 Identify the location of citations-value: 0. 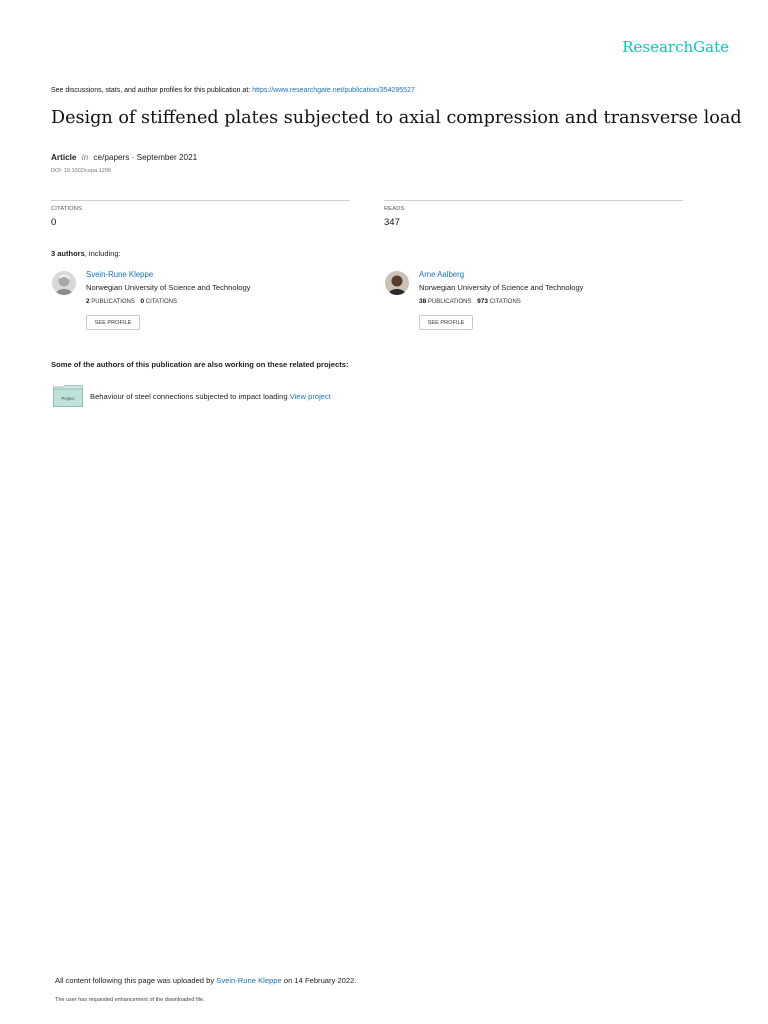
(54, 222).